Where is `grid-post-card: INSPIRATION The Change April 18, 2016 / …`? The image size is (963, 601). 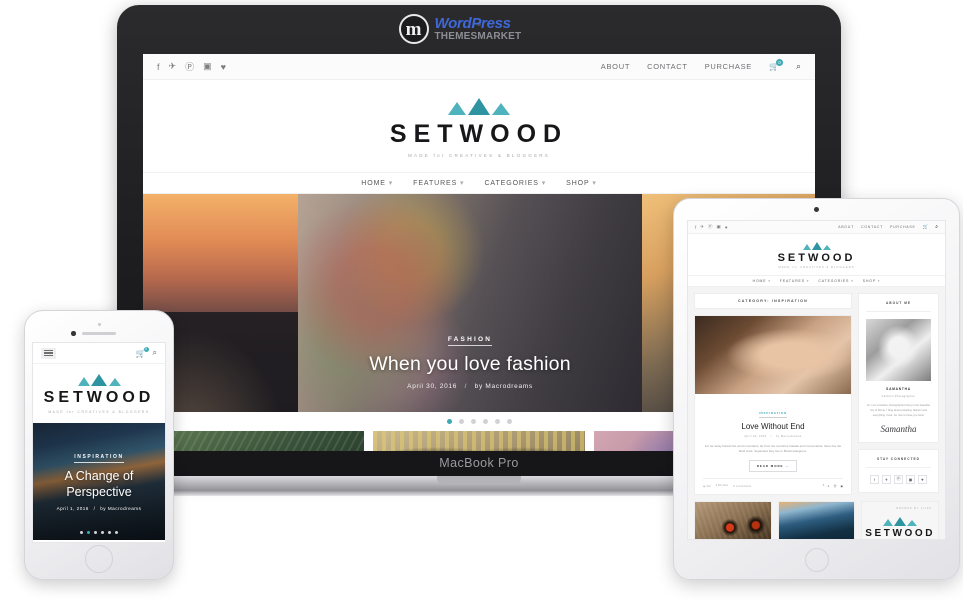
grid-post-card: INSPIRATION The Change April 18, 2016 / … is located at coordinates (733, 520).